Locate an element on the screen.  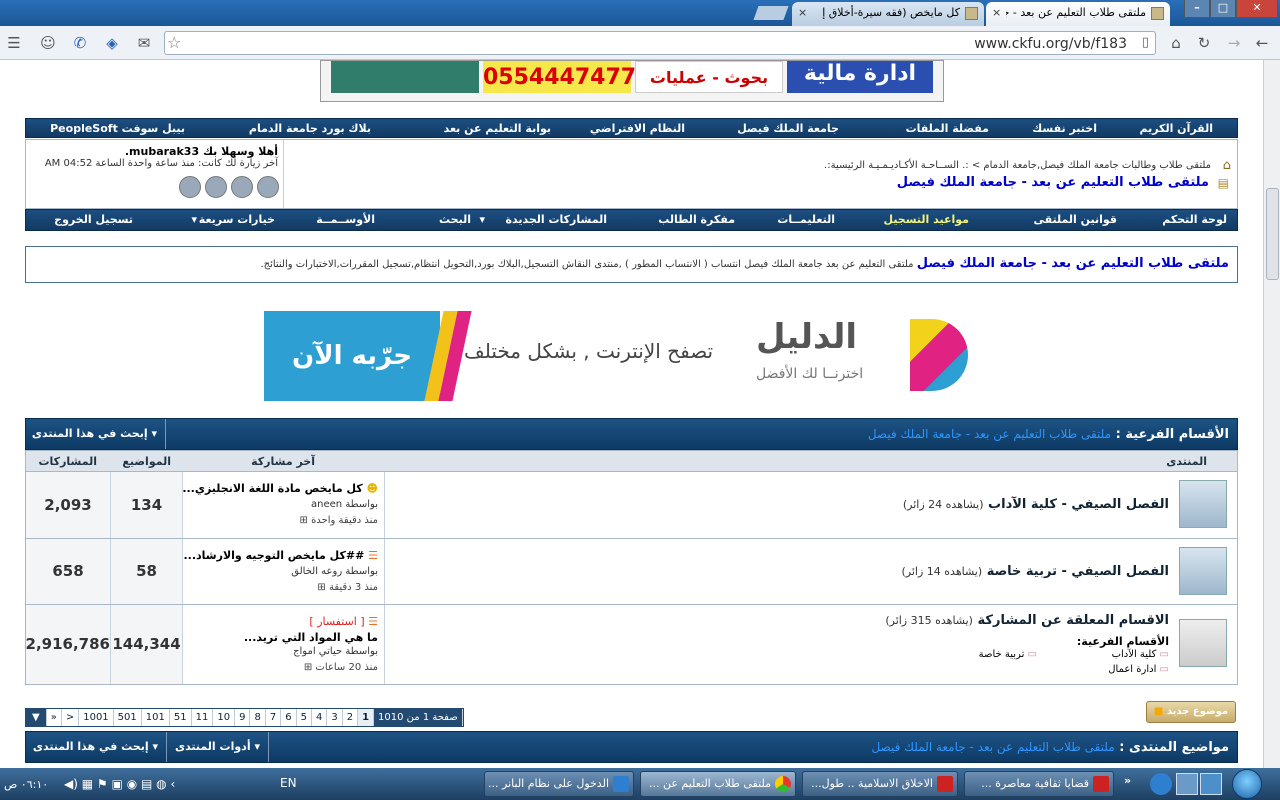
pager-link: 4 is located at coordinates (320, 717).